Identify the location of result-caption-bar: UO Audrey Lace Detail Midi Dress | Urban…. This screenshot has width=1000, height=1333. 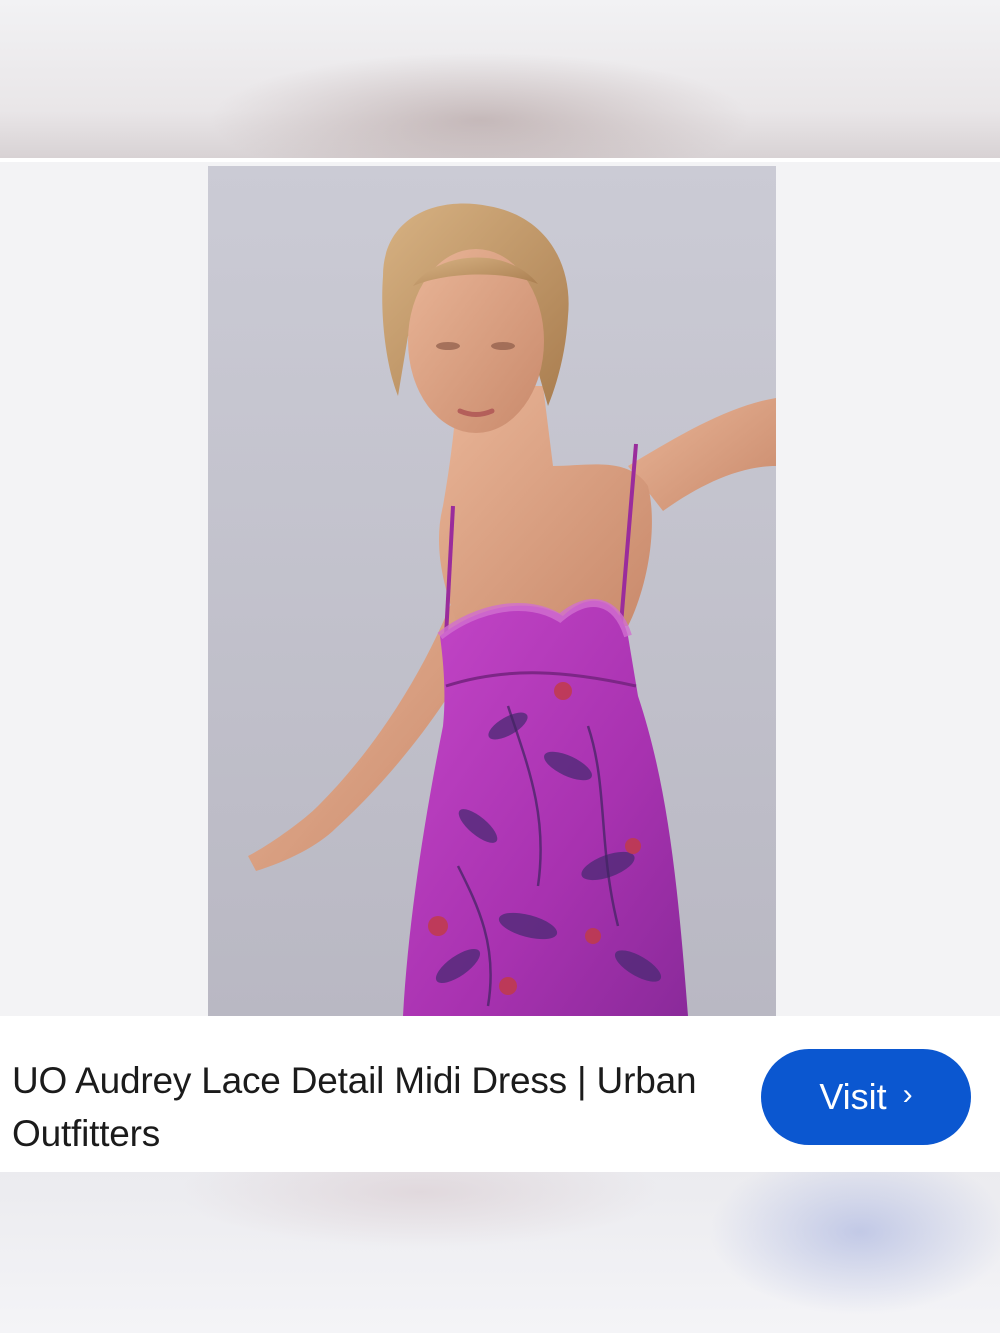
(500, 1094).